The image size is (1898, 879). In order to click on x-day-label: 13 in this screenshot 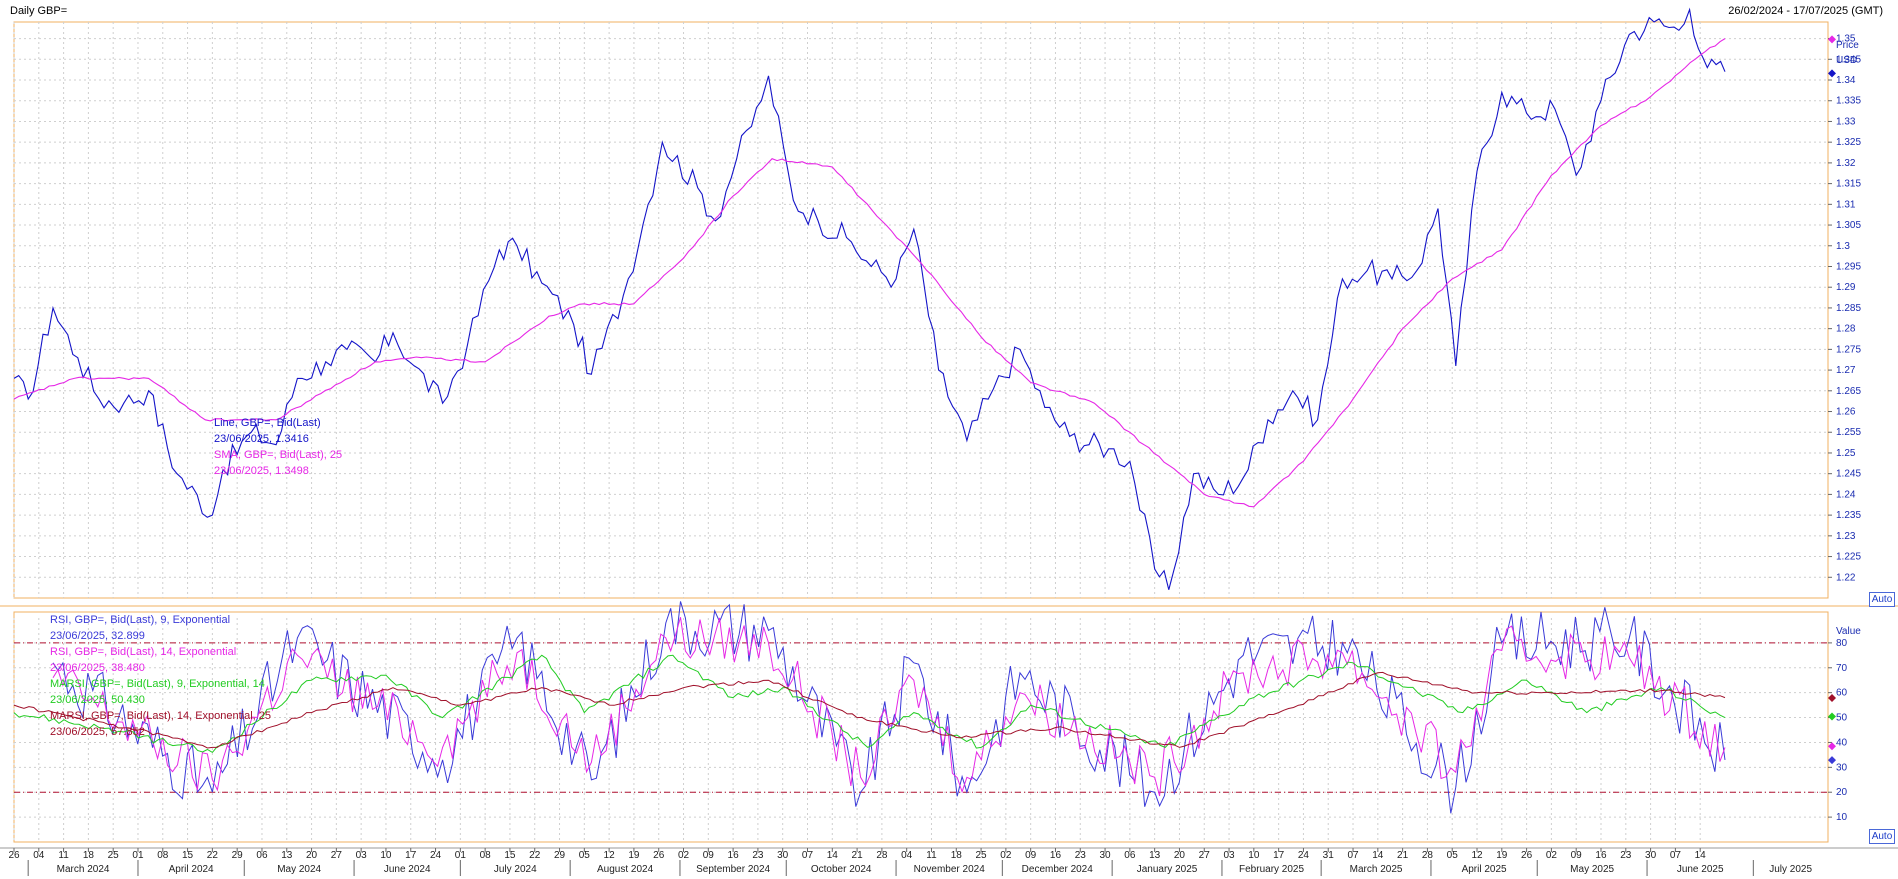, I will do `click(1155, 855)`.